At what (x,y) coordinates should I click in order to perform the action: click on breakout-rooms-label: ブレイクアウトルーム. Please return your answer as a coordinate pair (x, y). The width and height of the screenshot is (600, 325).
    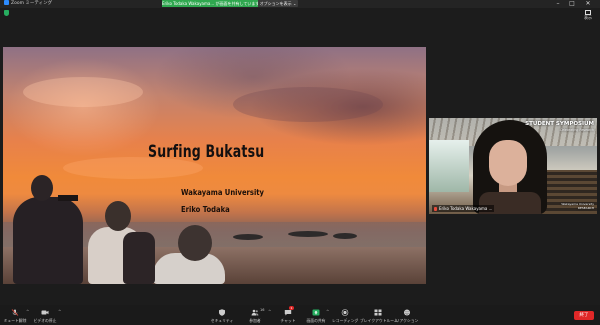
    Looking at the image, I should click on (379, 320).